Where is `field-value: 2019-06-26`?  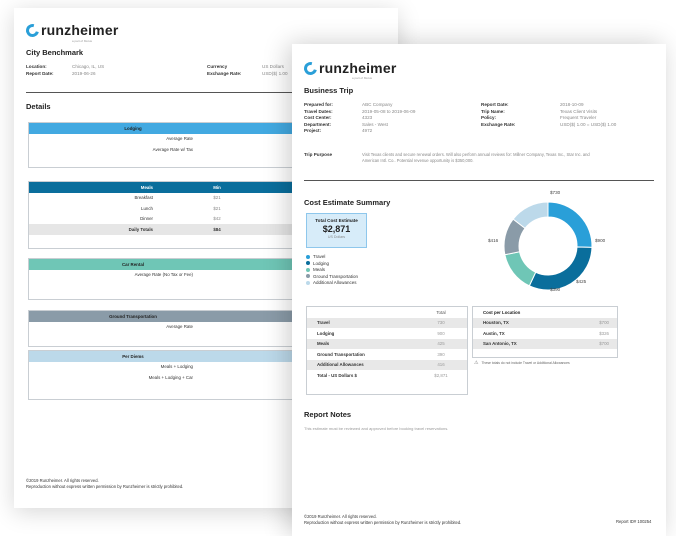
field-value: 2019-06-26 is located at coordinates (84, 73).